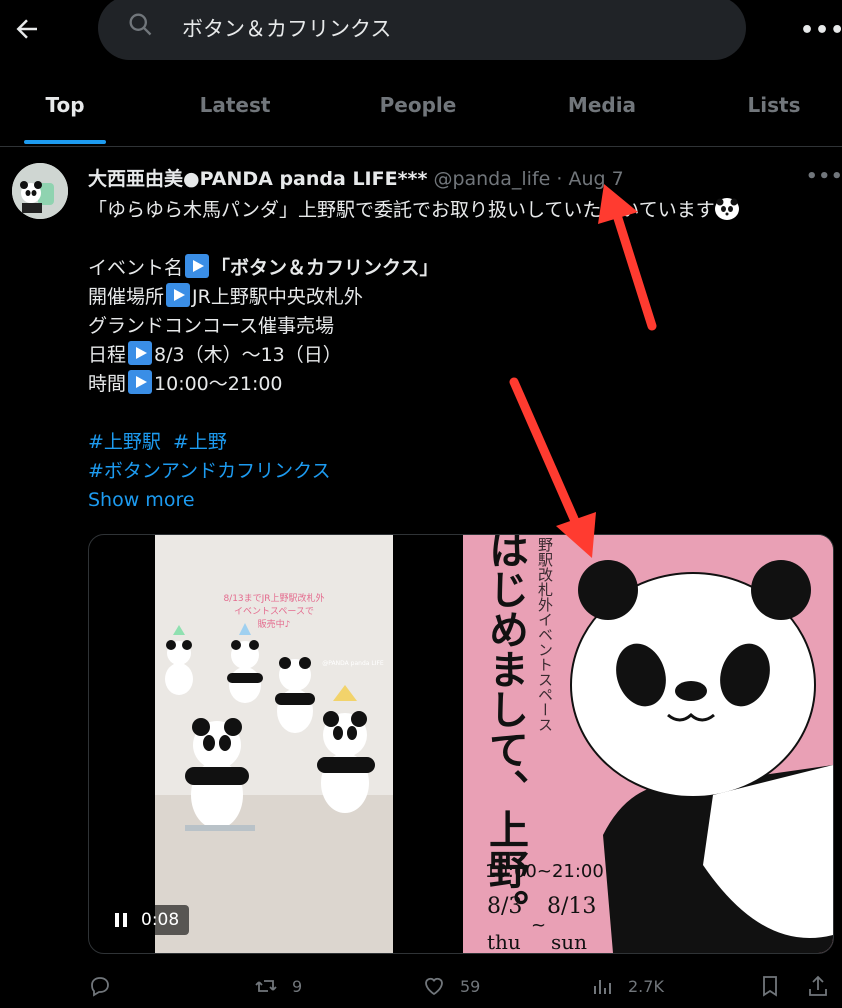  I want to click on poster-start-date: 8/3, so click(504, 906).